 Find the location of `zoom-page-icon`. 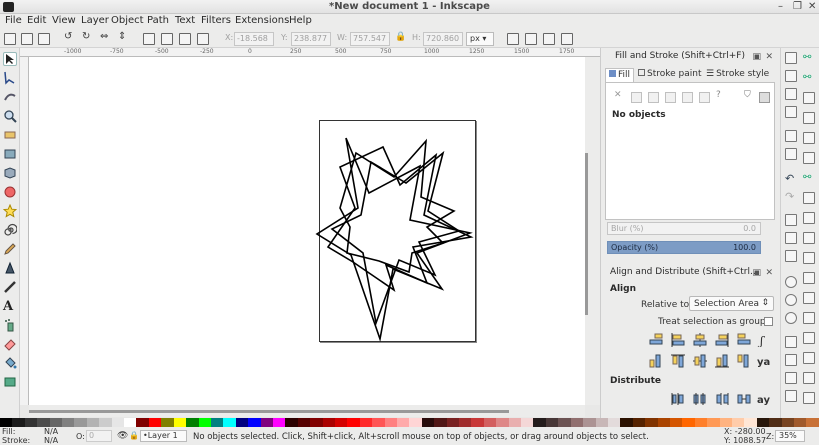

zoom-page-icon is located at coordinates (791, 318).